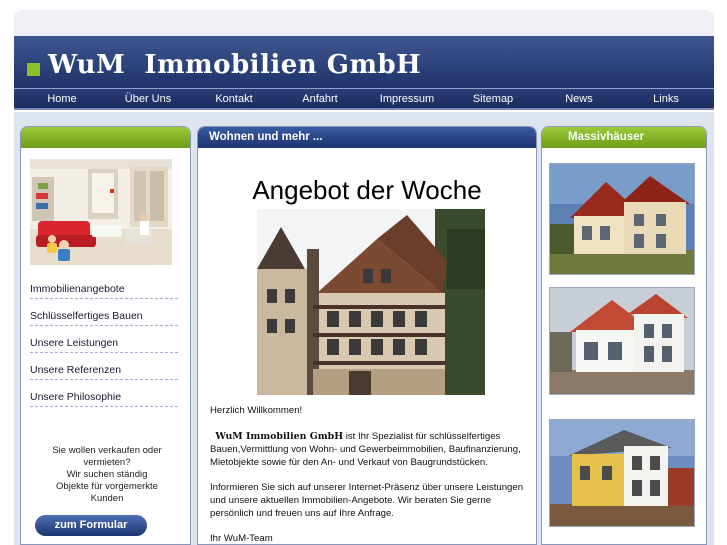  What do you see at coordinates (493, 99) in the screenshot?
I see `nav-item-sitemap: Sitemap` at bounding box center [493, 99].